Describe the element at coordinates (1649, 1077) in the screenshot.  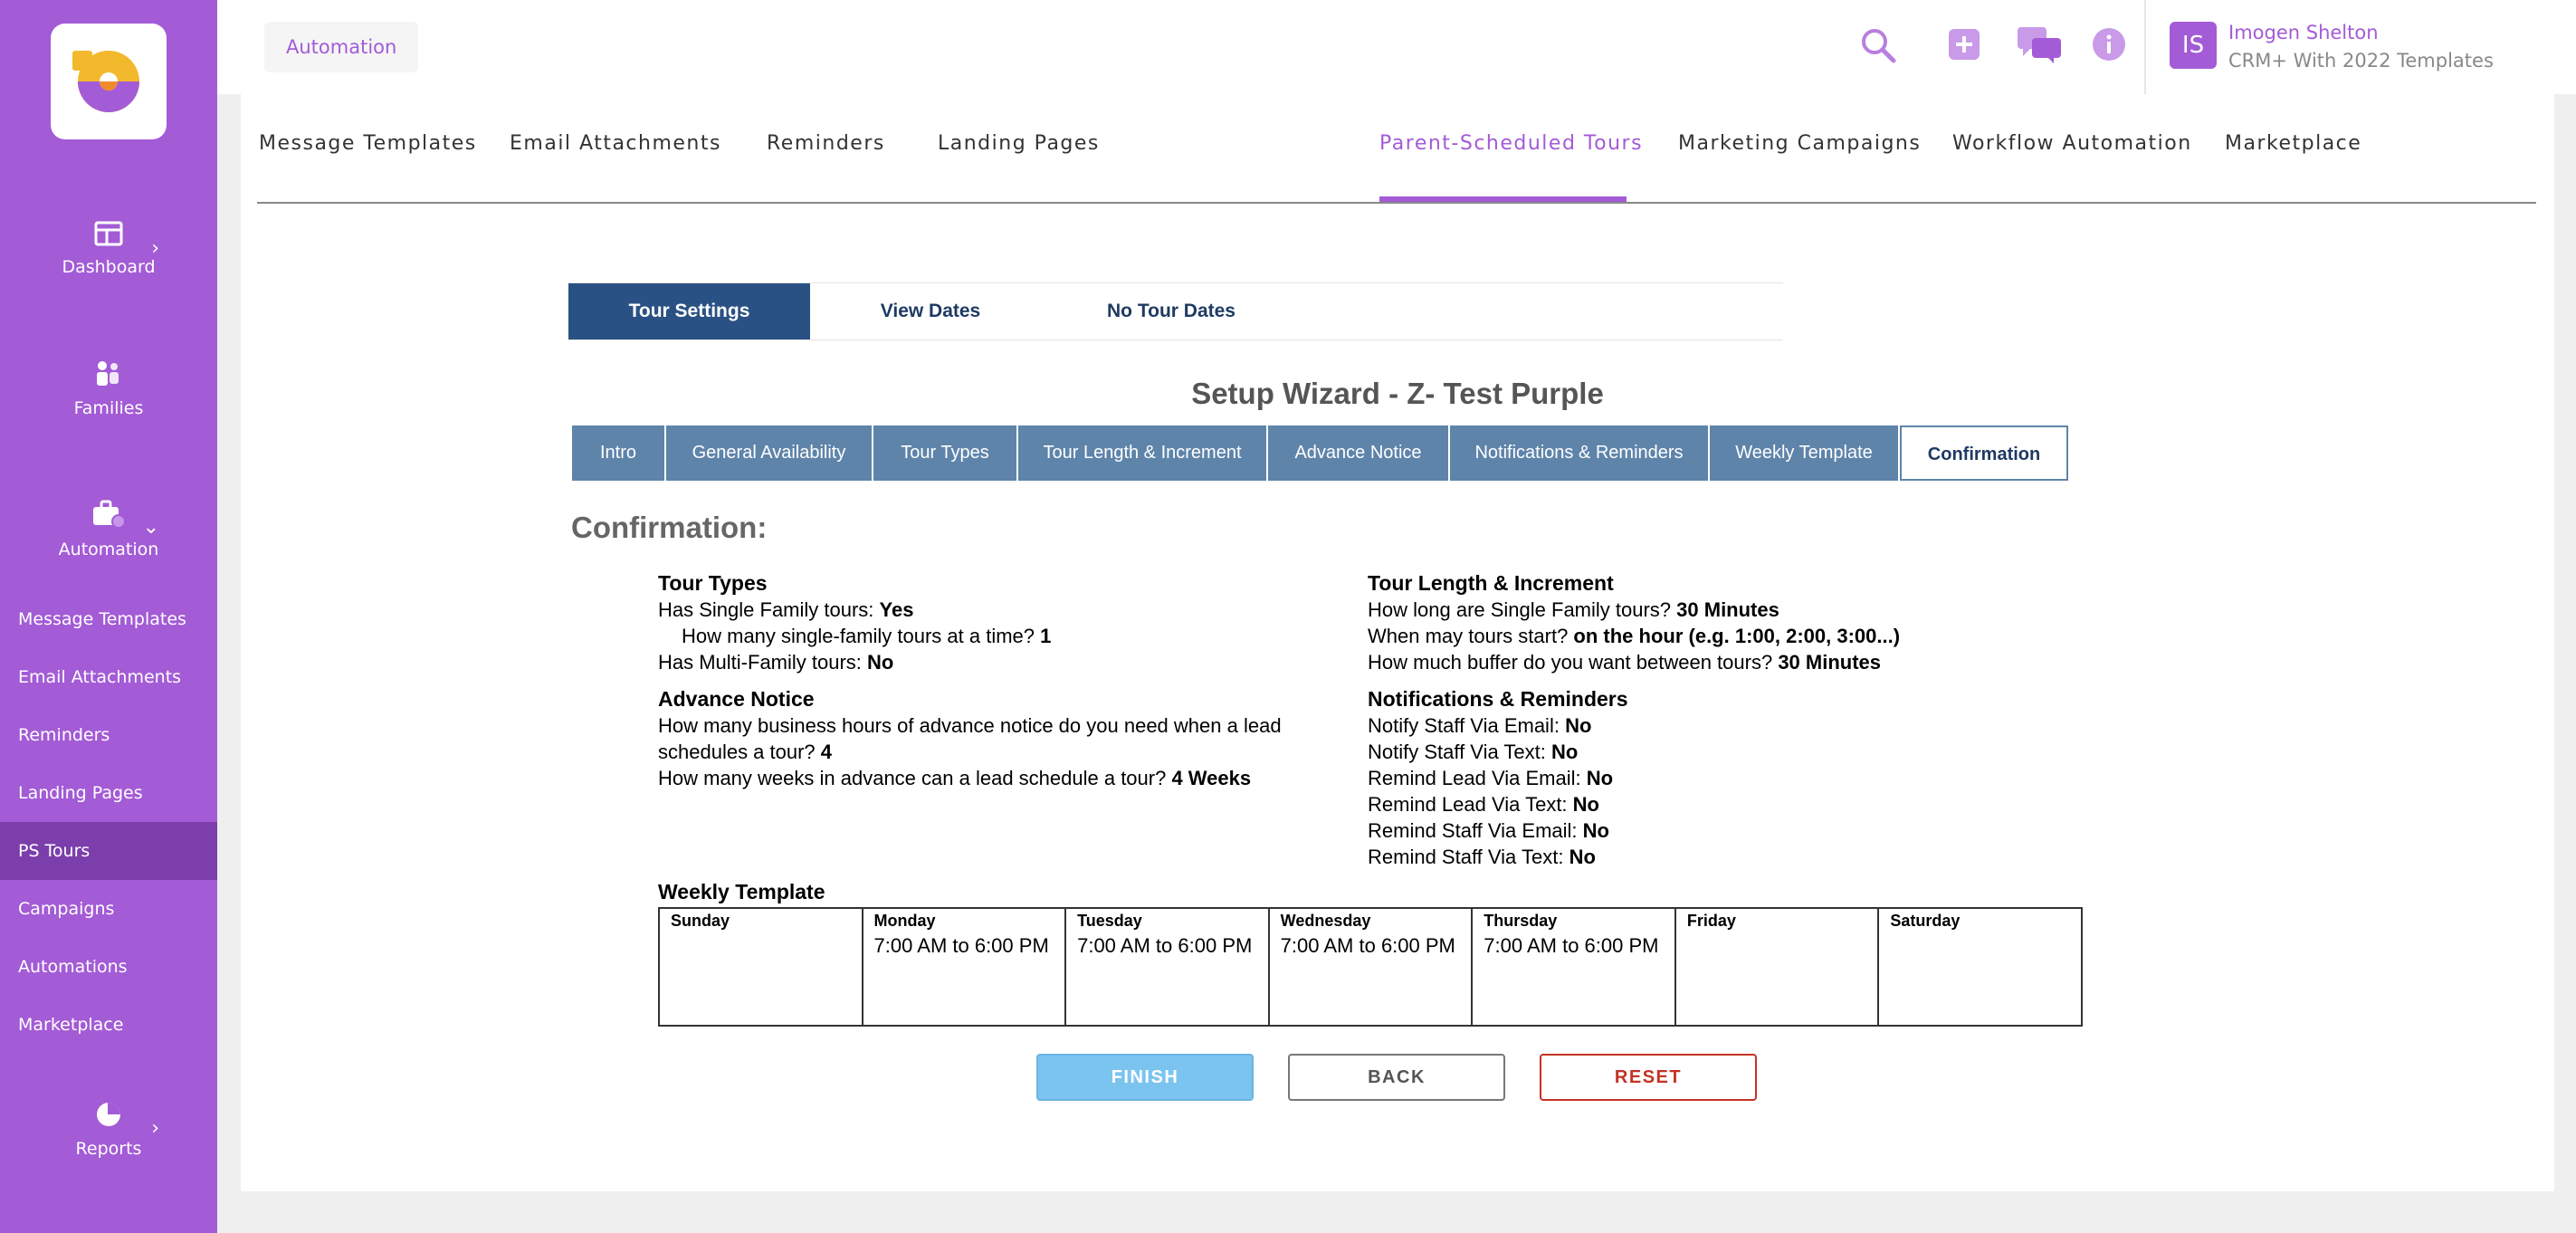
I see `reset-button: RESET` at that location.